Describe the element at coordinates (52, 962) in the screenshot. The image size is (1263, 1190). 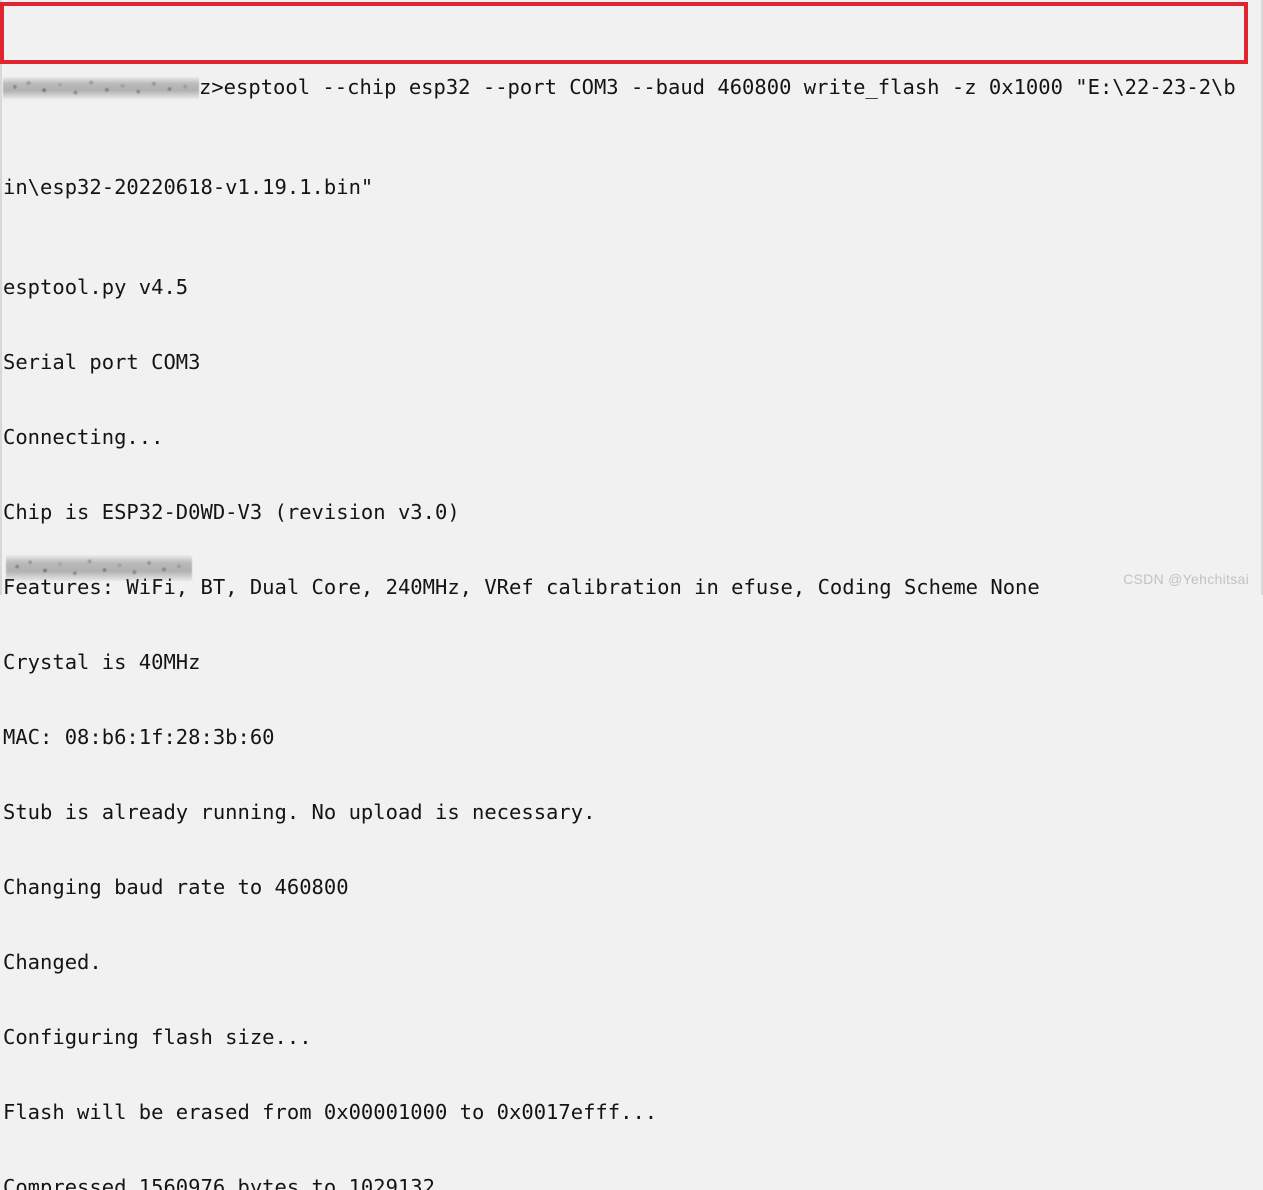
I see `output-changed: Changed.` at that location.